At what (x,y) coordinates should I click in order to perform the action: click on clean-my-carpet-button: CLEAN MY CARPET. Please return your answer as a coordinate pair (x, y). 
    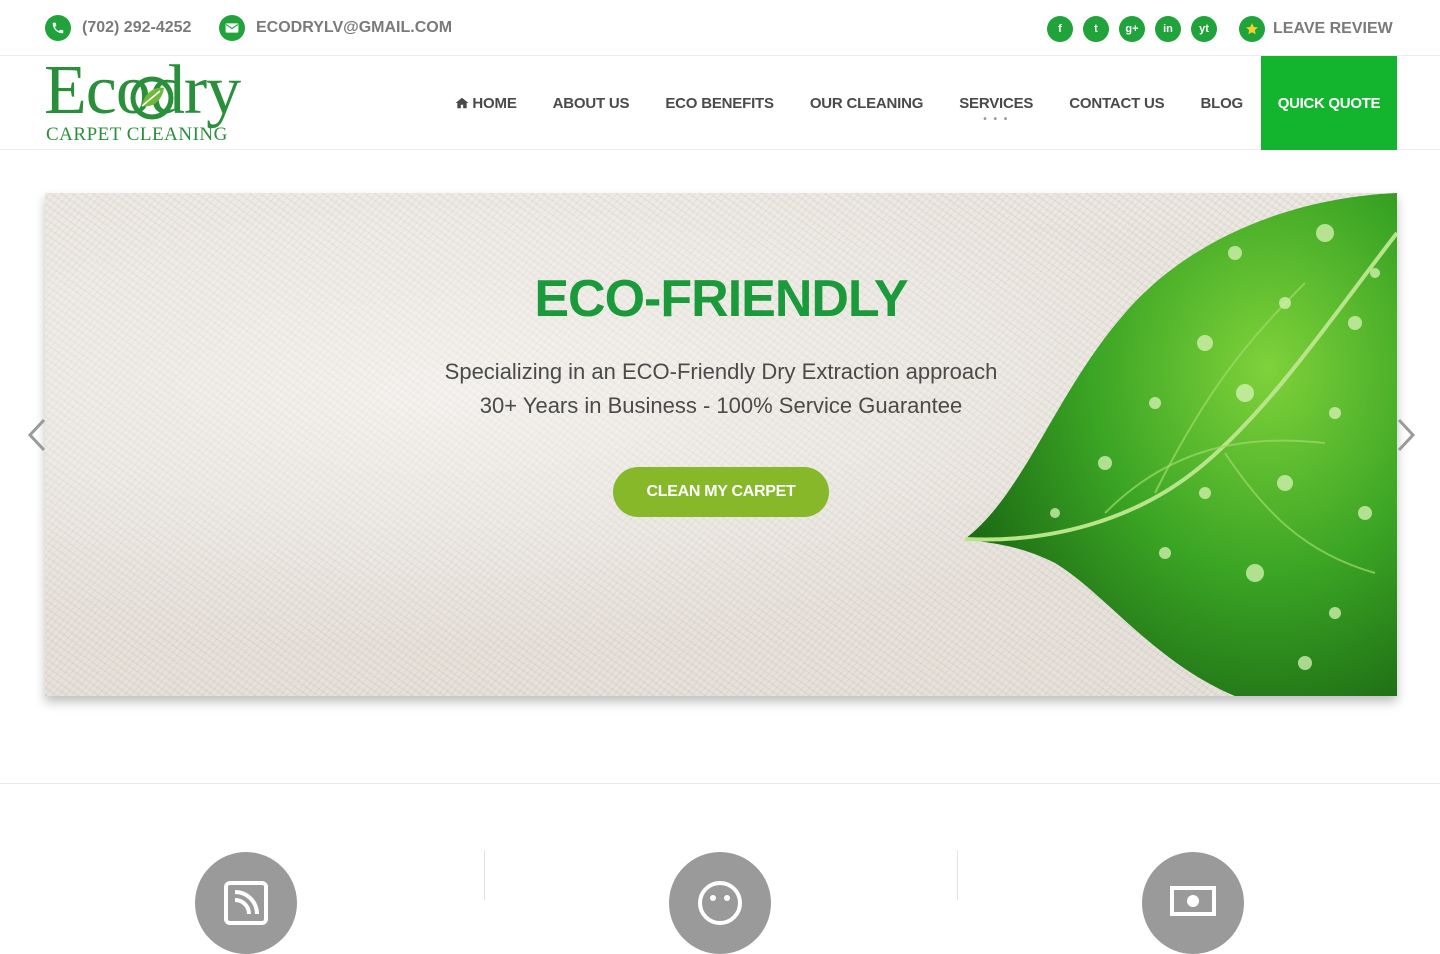
    Looking at the image, I should click on (721, 492).